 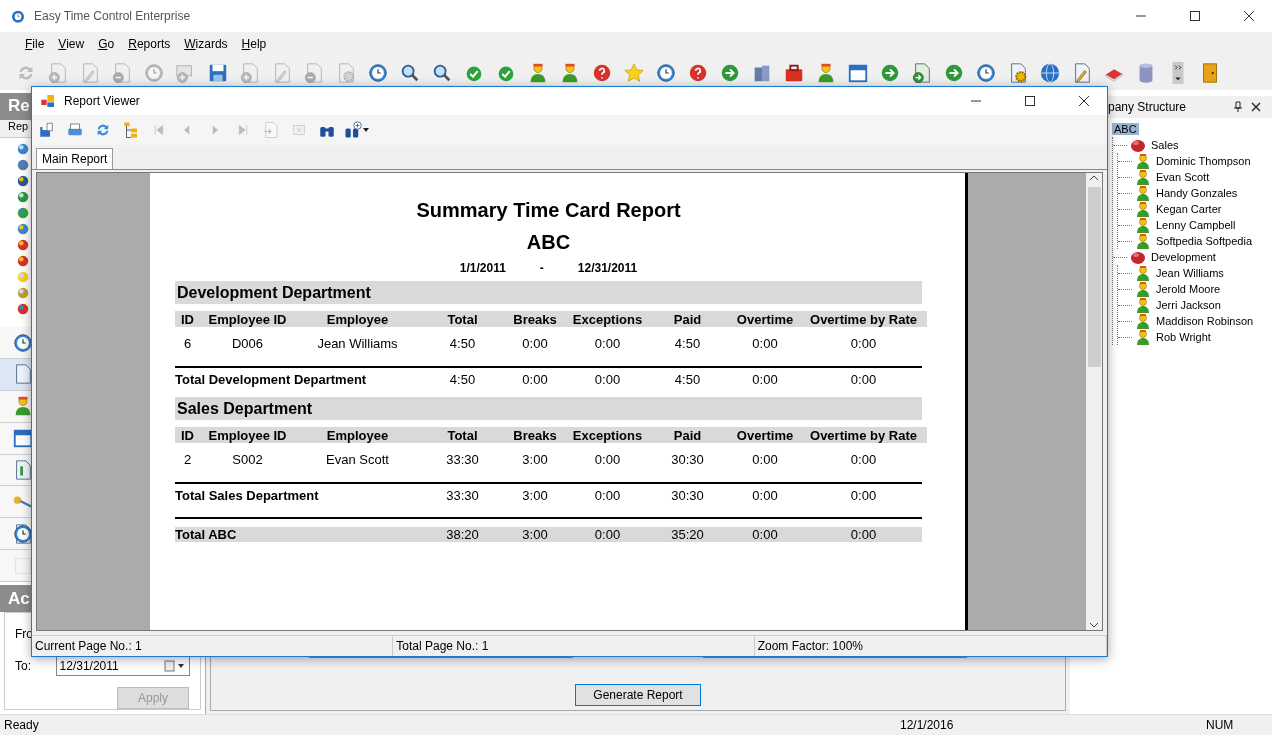 What do you see at coordinates (1183, 257) in the screenshot?
I see `tree-item: Development` at bounding box center [1183, 257].